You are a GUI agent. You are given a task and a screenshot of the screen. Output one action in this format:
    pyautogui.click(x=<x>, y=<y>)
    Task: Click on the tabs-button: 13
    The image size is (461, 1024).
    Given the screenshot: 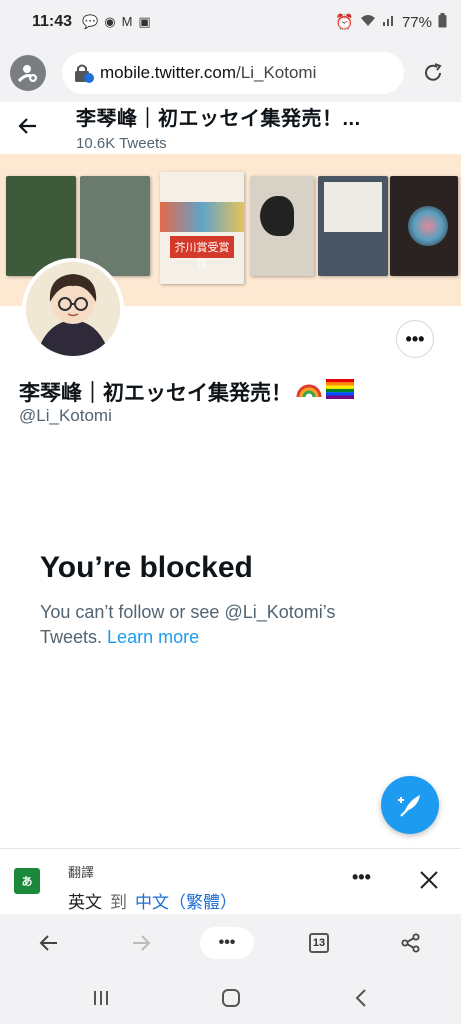 What is the action you would take?
    pyautogui.click(x=319, y=943)
    